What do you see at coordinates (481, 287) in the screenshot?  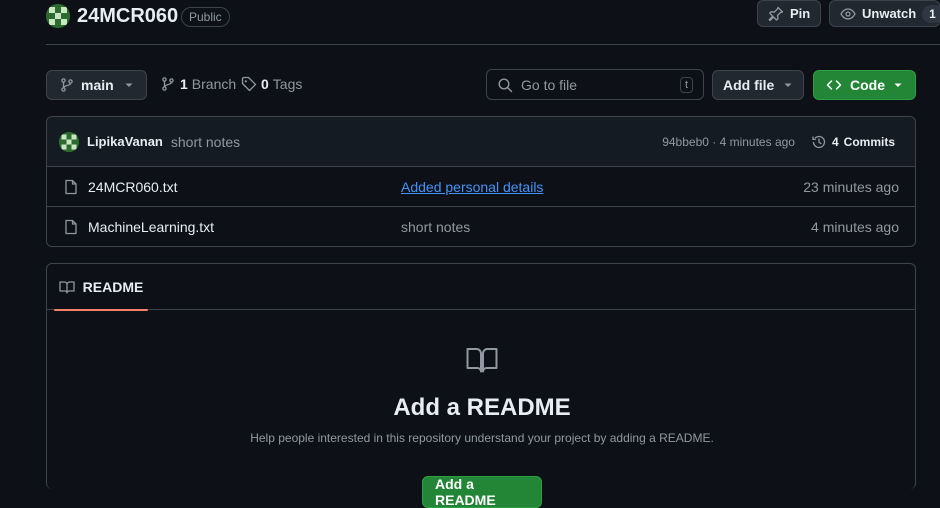 I see `readme-tab-bar: README` at bounding box center [481, 287].